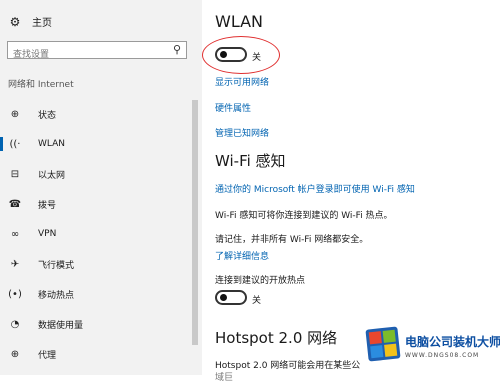  Describe the element at coordinates (96, 294) in the screenshot. I see `sidebar-item-hotspot: (•) 移动热点` at that location.